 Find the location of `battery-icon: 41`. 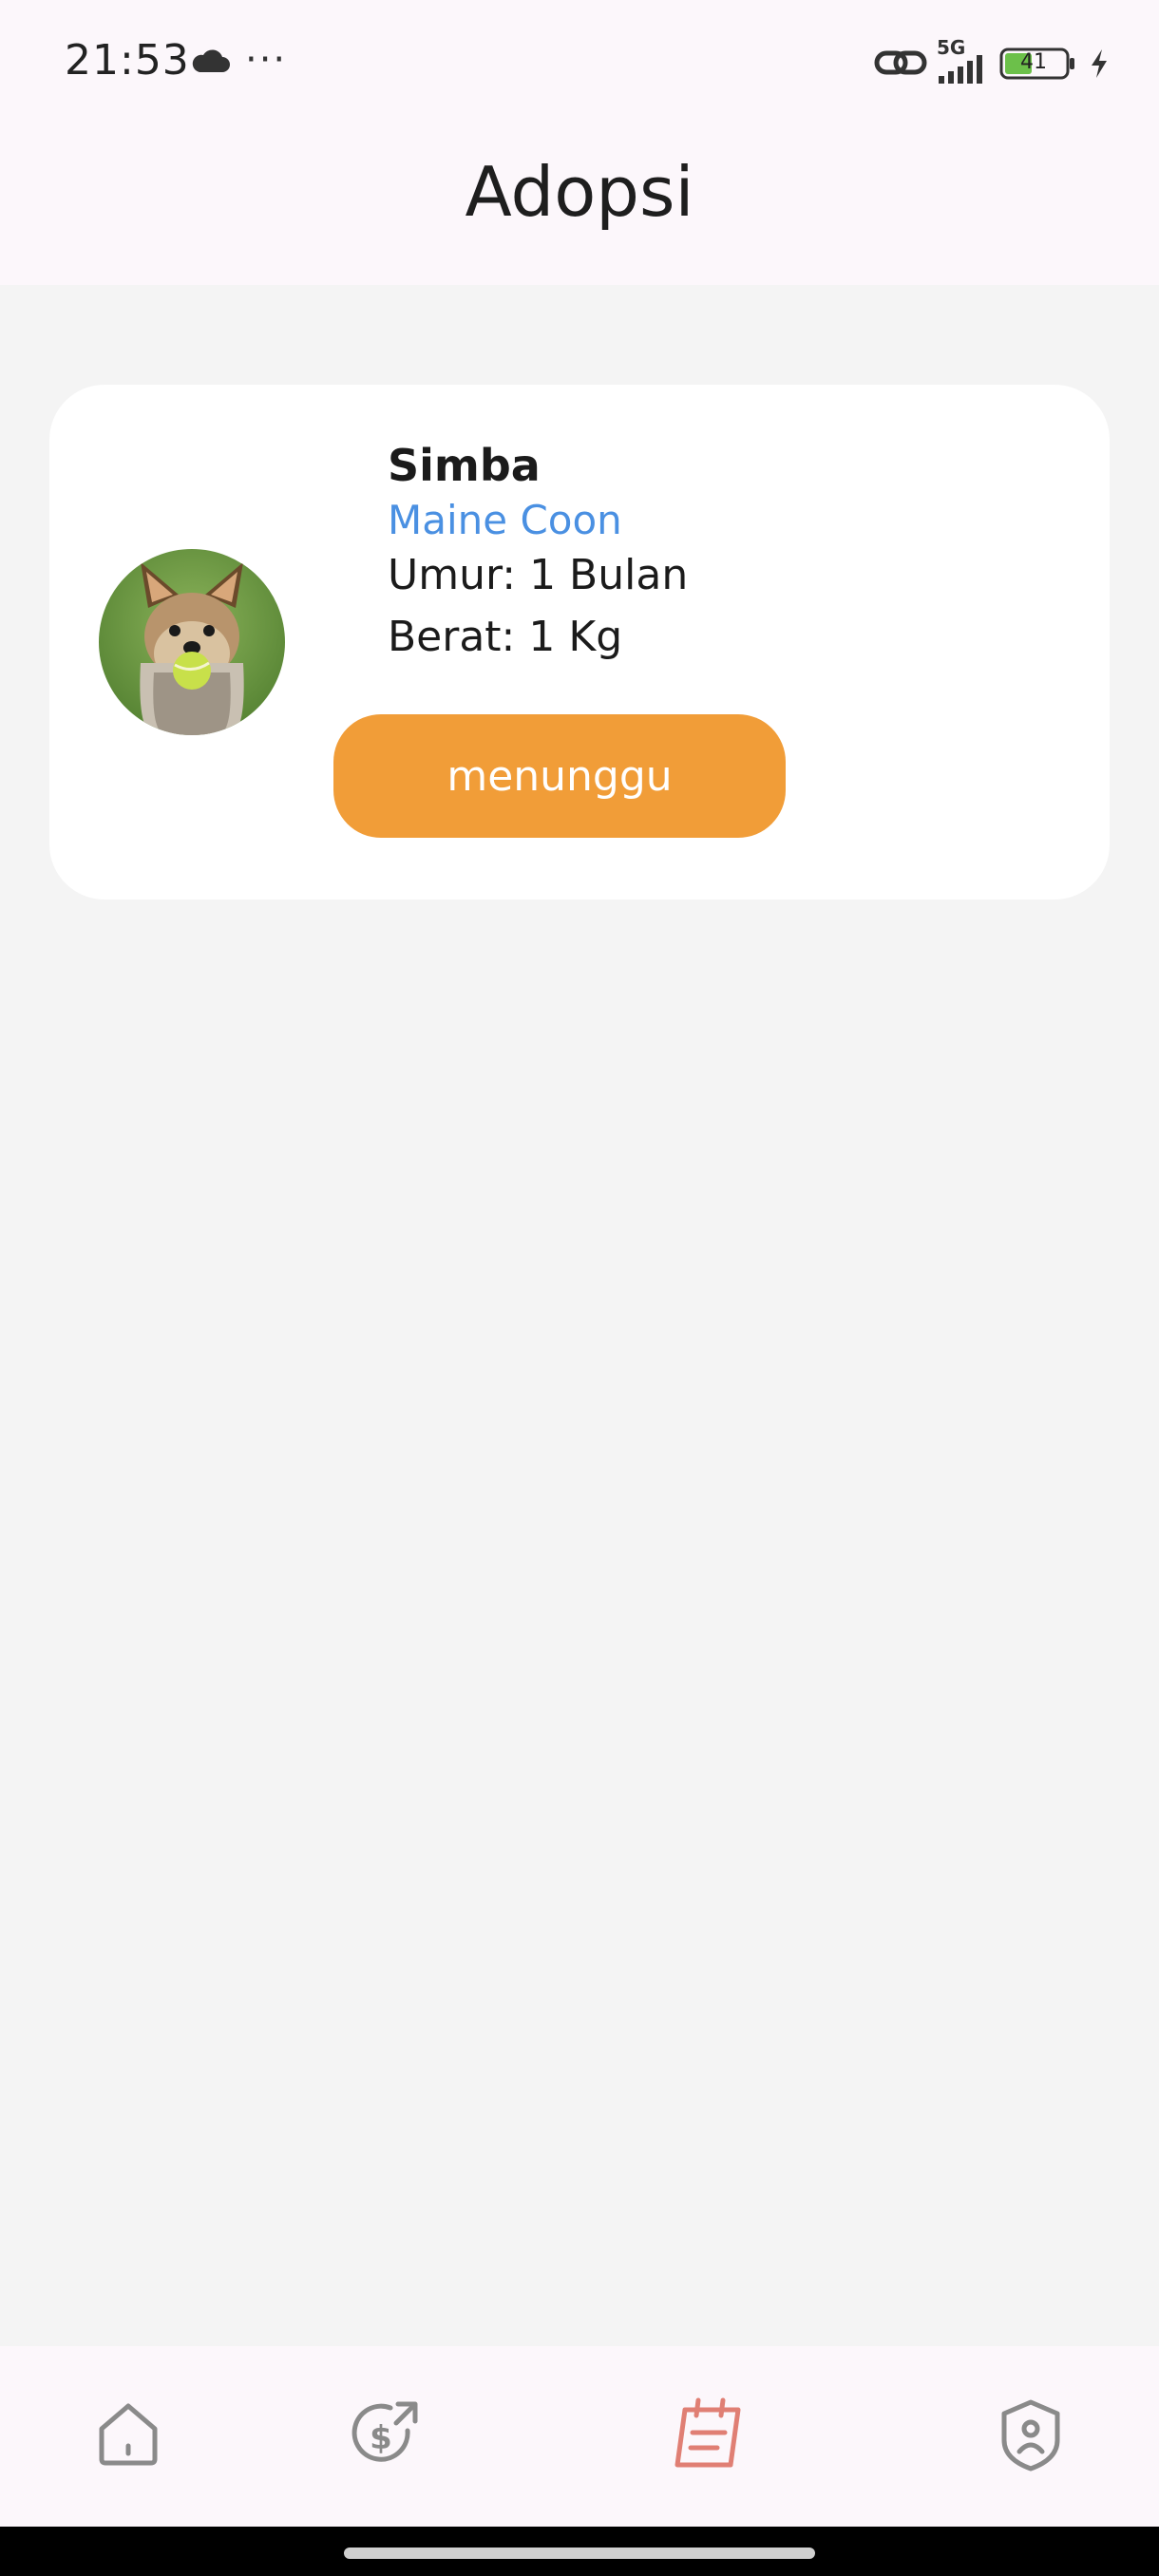

battery-icon: 41 is located at coordinates (1038, 63).